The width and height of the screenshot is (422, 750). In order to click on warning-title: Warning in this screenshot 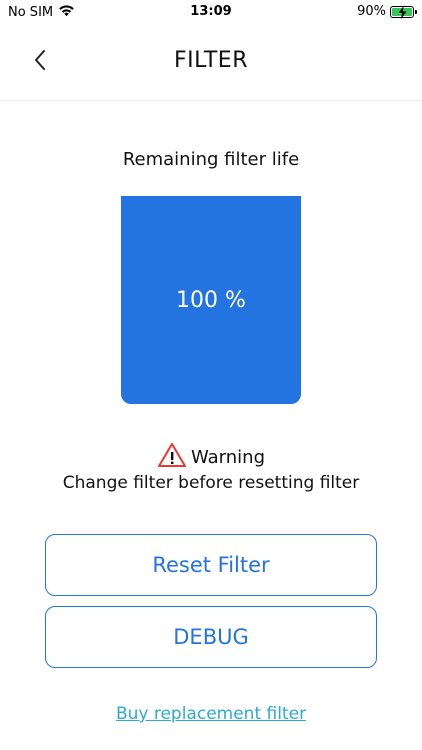, I will do `click(227, 457)`.